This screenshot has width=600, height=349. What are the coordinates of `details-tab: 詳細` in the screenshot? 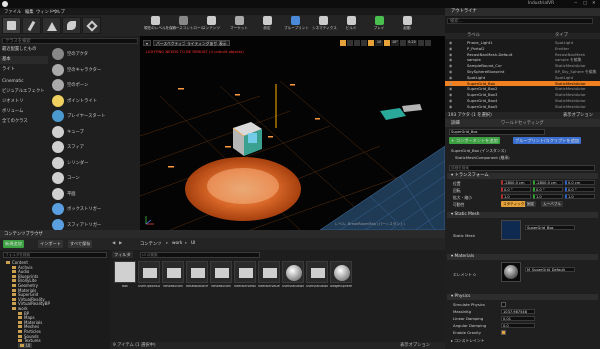 It's located at (455, 123).